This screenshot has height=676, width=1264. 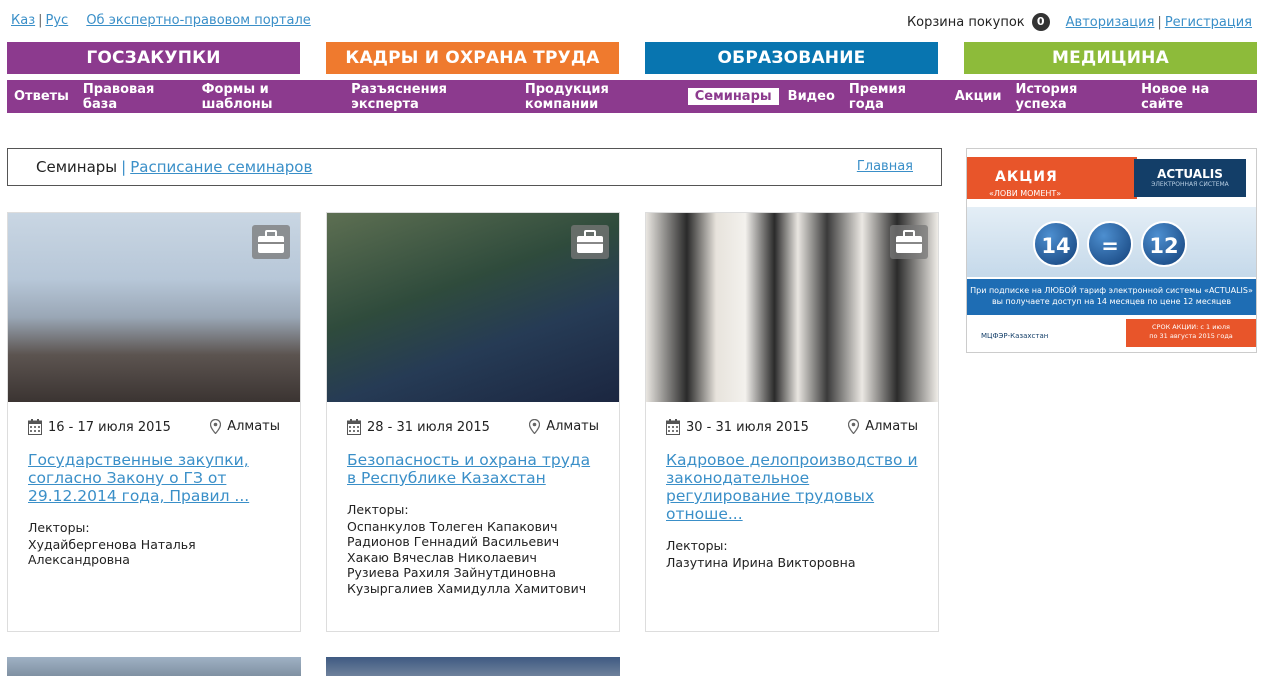 I want to click on category-obrazovanie: ОБРАЗОВАНИЕ, so click(x=791, y=58).